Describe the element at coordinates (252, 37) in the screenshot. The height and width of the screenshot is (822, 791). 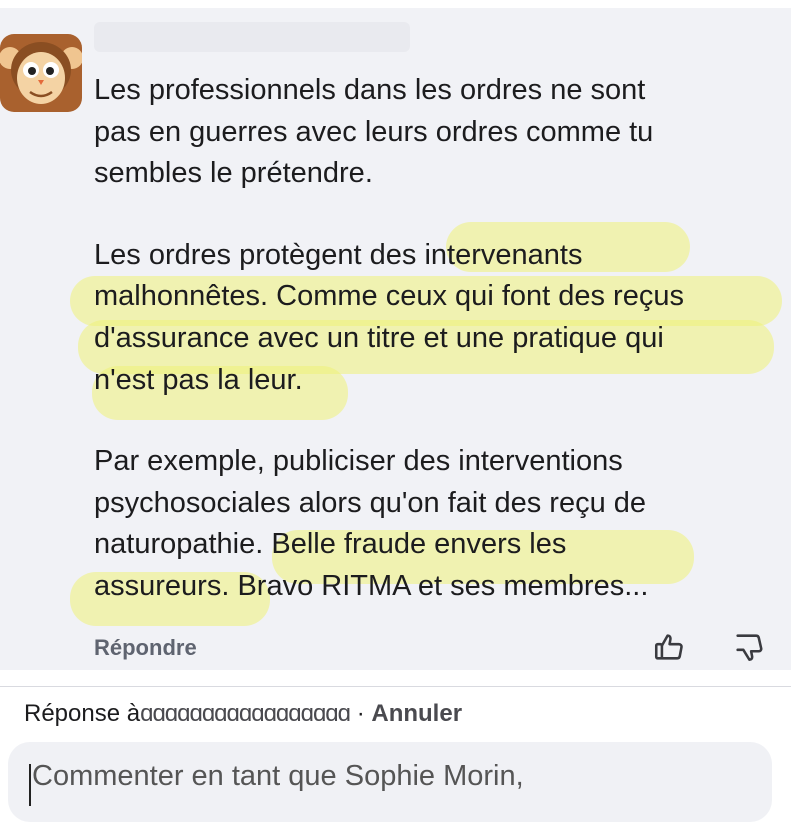
I see `author-name-redacted` at that location.